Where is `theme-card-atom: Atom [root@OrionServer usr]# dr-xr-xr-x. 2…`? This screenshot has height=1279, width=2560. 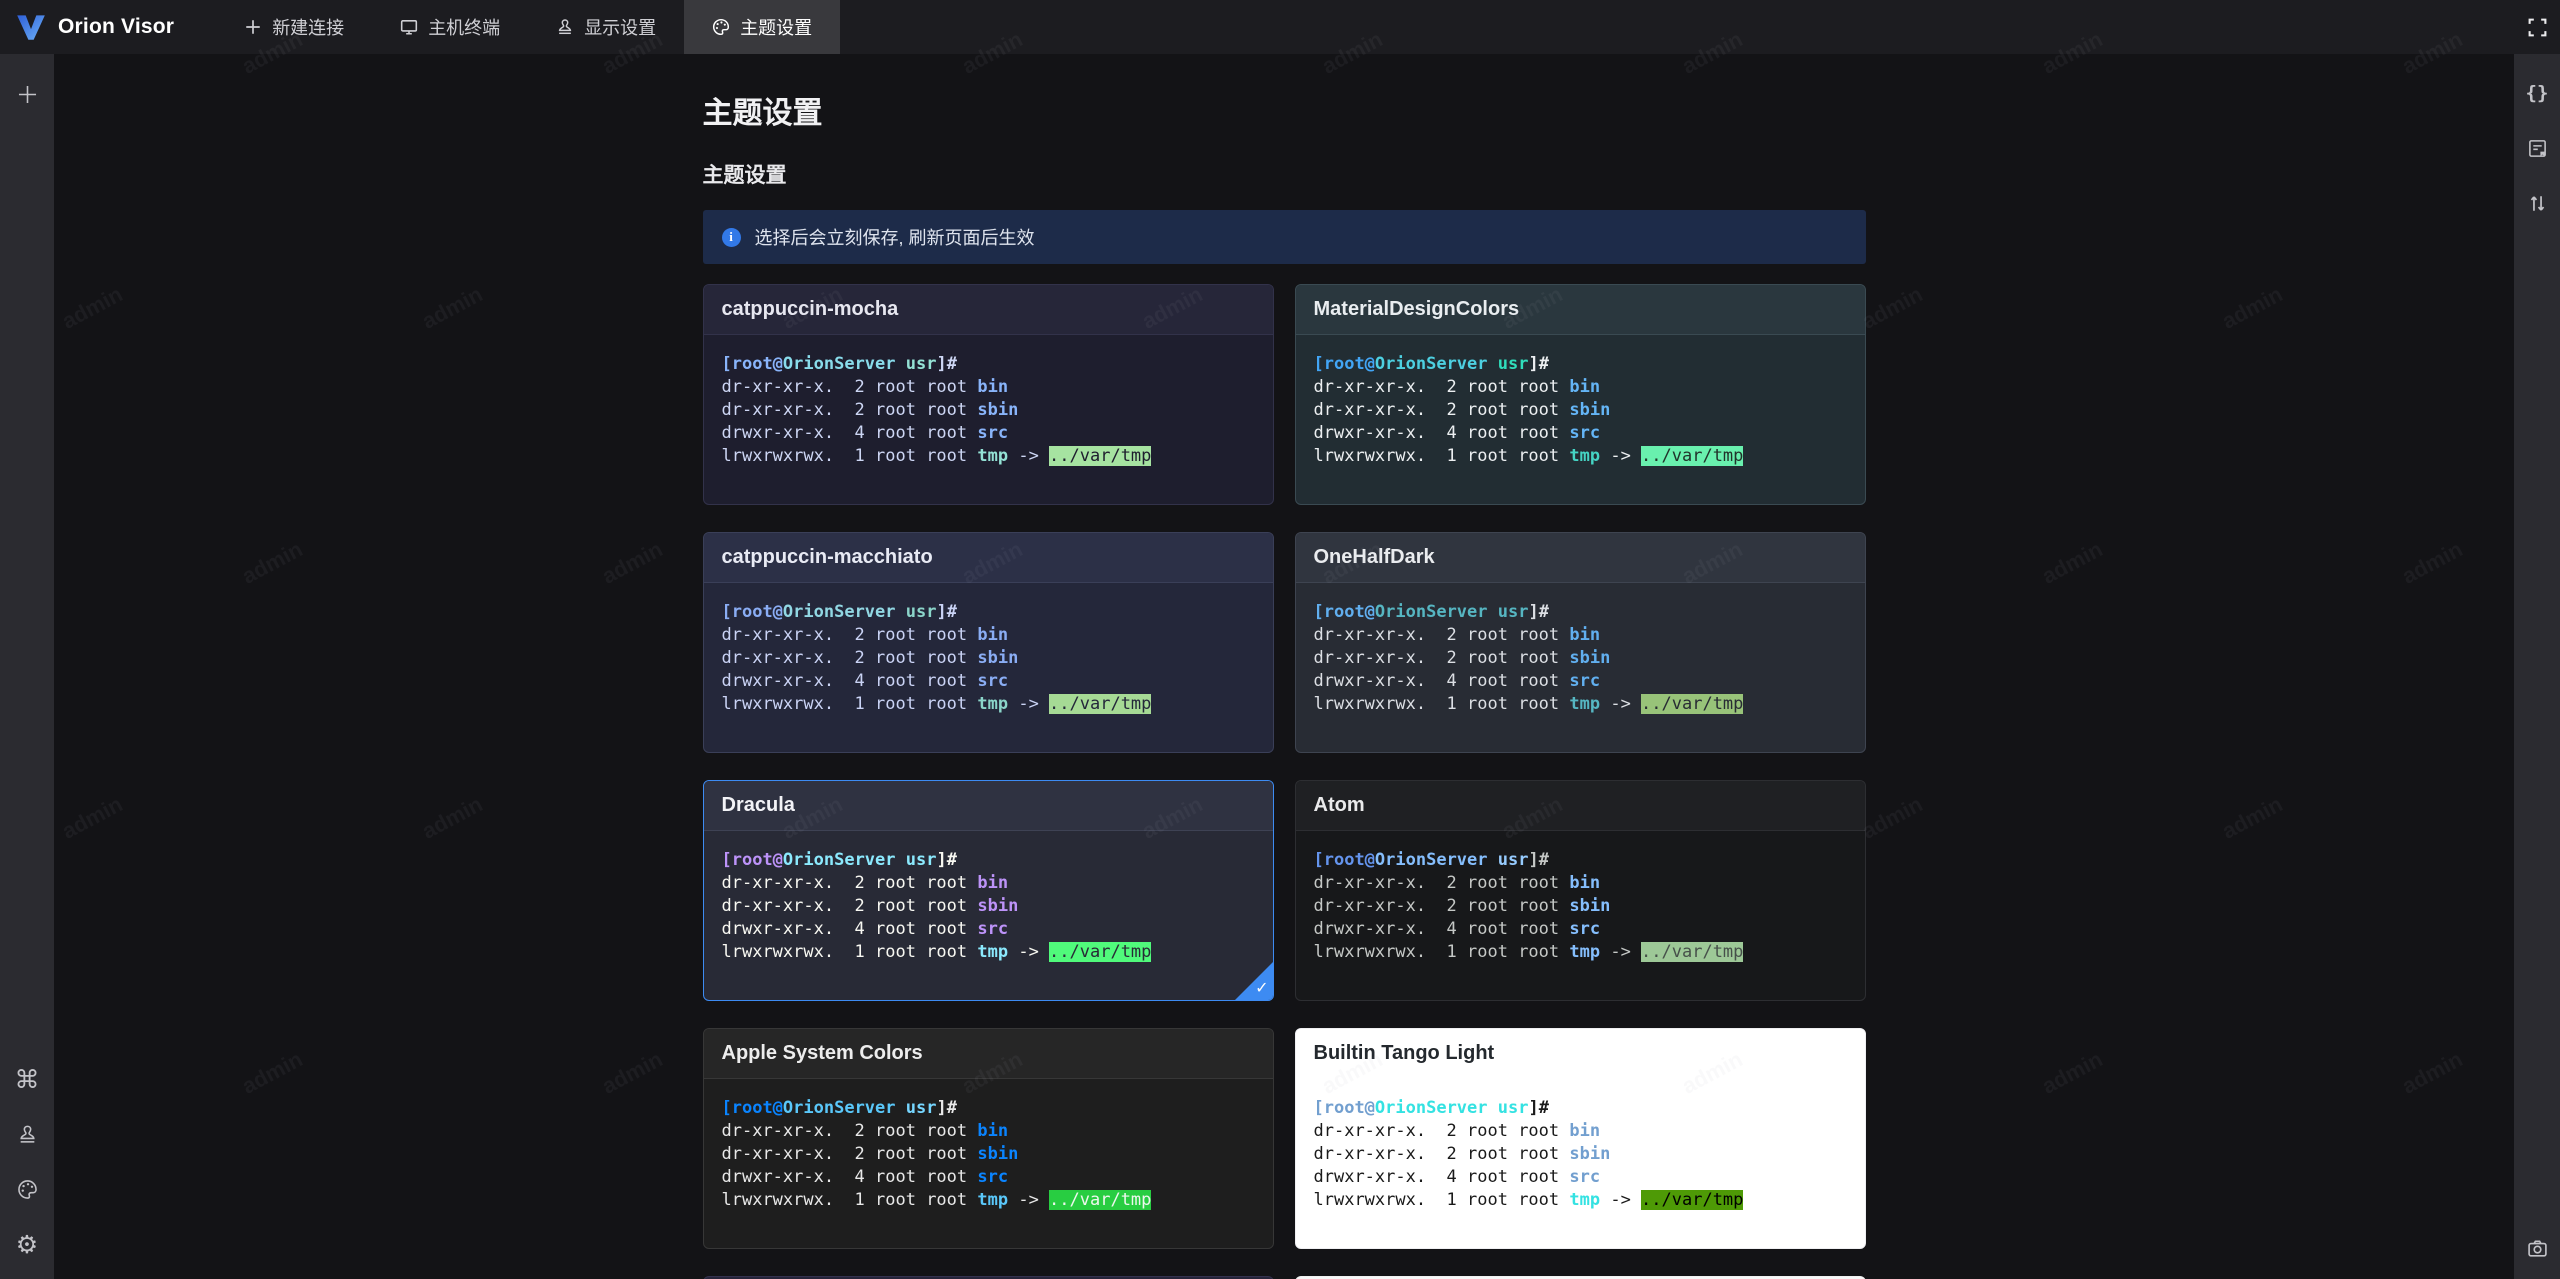 theme-card-atom: Atom [root@OrionServer usr]# dr-xr-xr-x. 2… is located at coordinates (1580, 890).